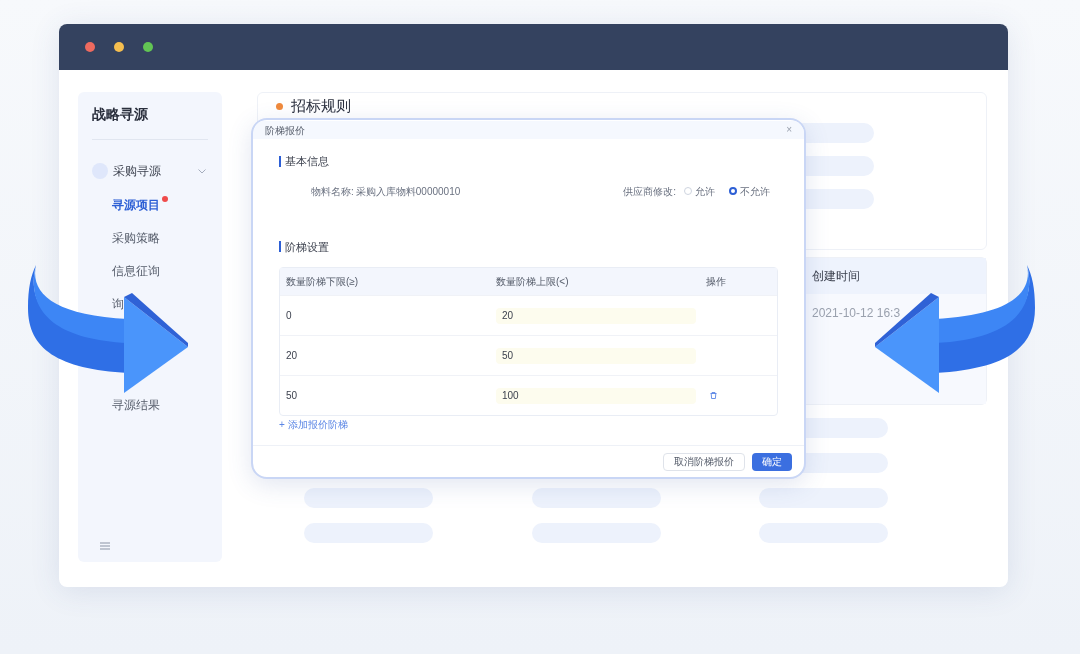  What do you see at coordinates (596, 315) in the screenshot?
I see `input-field: 20` at bounding box center [596, 315].